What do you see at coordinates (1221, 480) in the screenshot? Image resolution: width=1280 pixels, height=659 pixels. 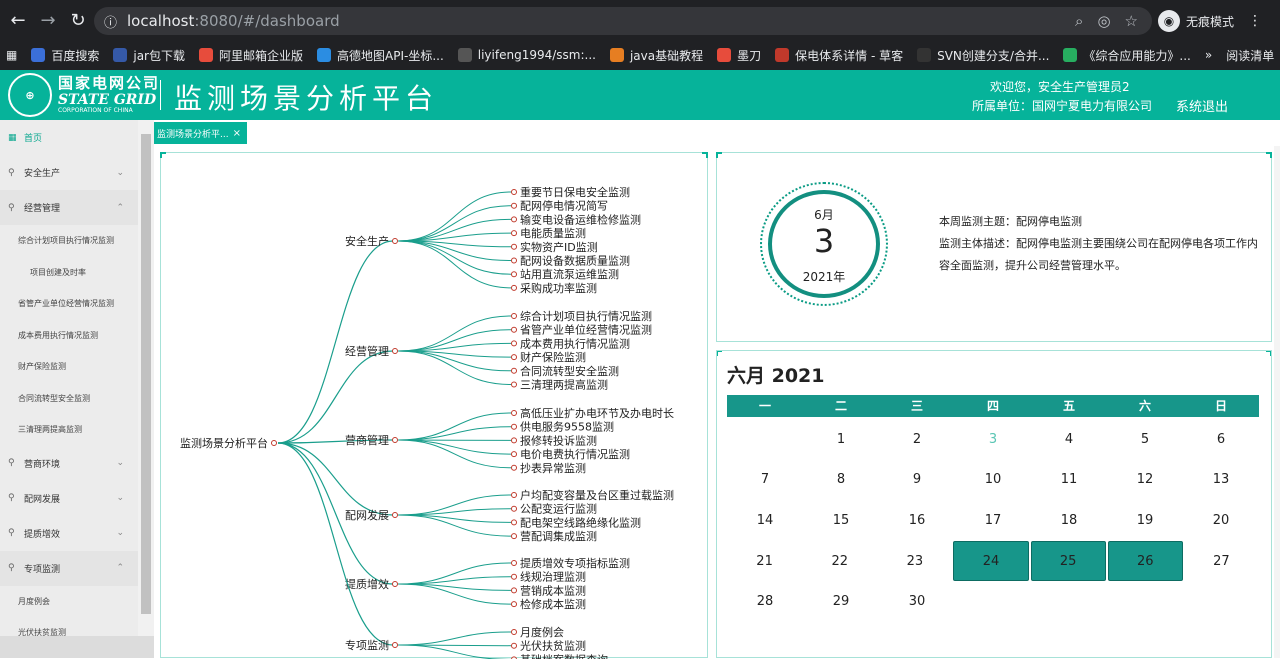 I see `calendar-day: 13` at bounding box center [1221, 480].